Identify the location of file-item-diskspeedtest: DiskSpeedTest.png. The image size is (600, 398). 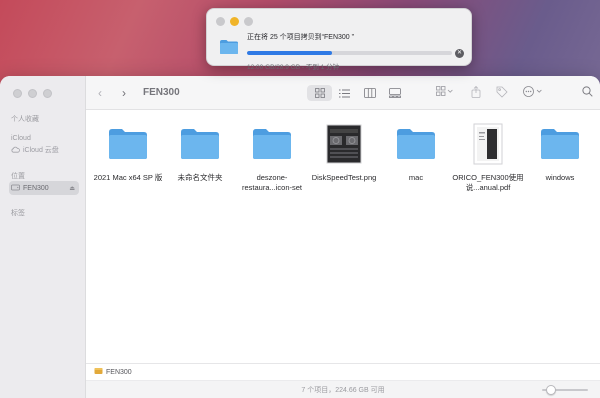
(344, 152).